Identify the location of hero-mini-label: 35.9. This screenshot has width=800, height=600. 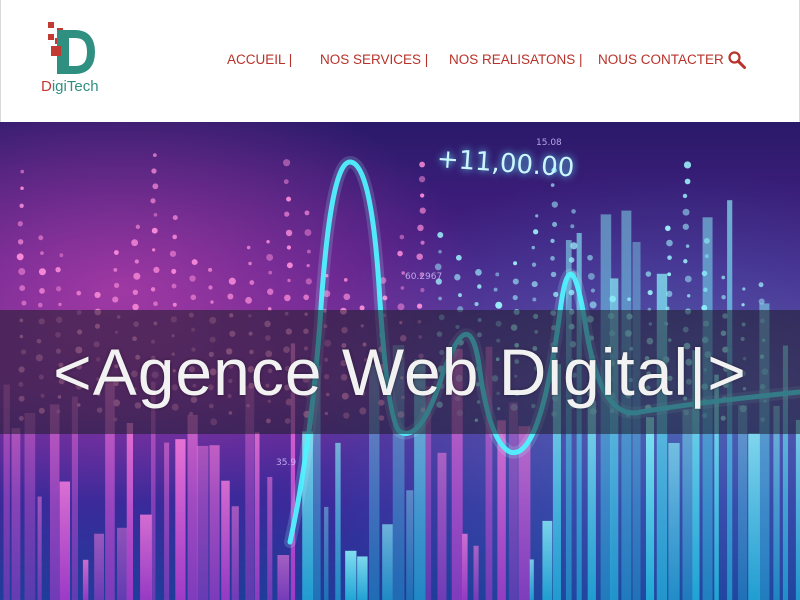
(286, 463).